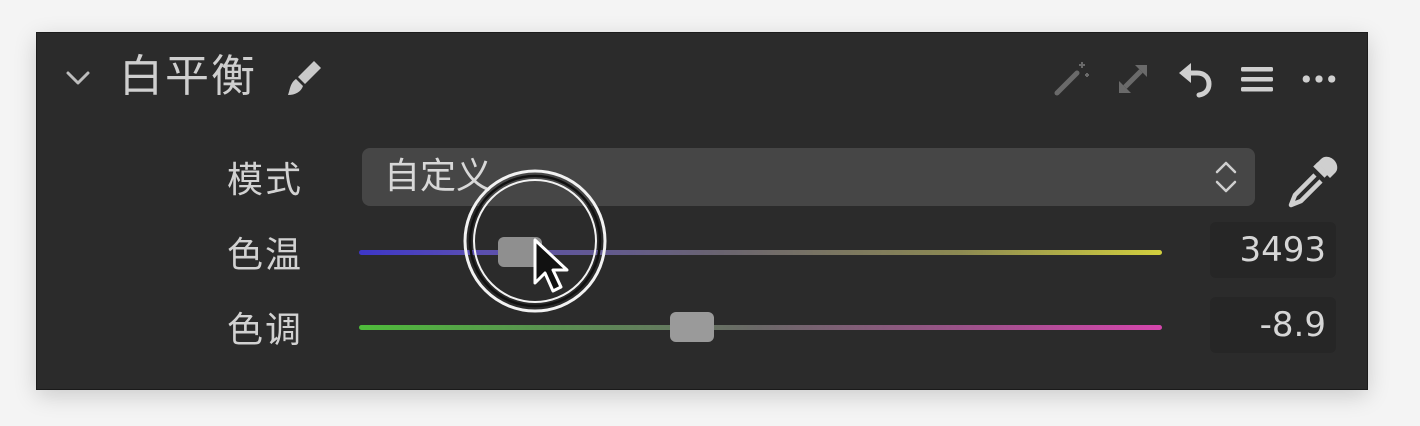  I want to click on temperature-slider-track, so click(760, 252).